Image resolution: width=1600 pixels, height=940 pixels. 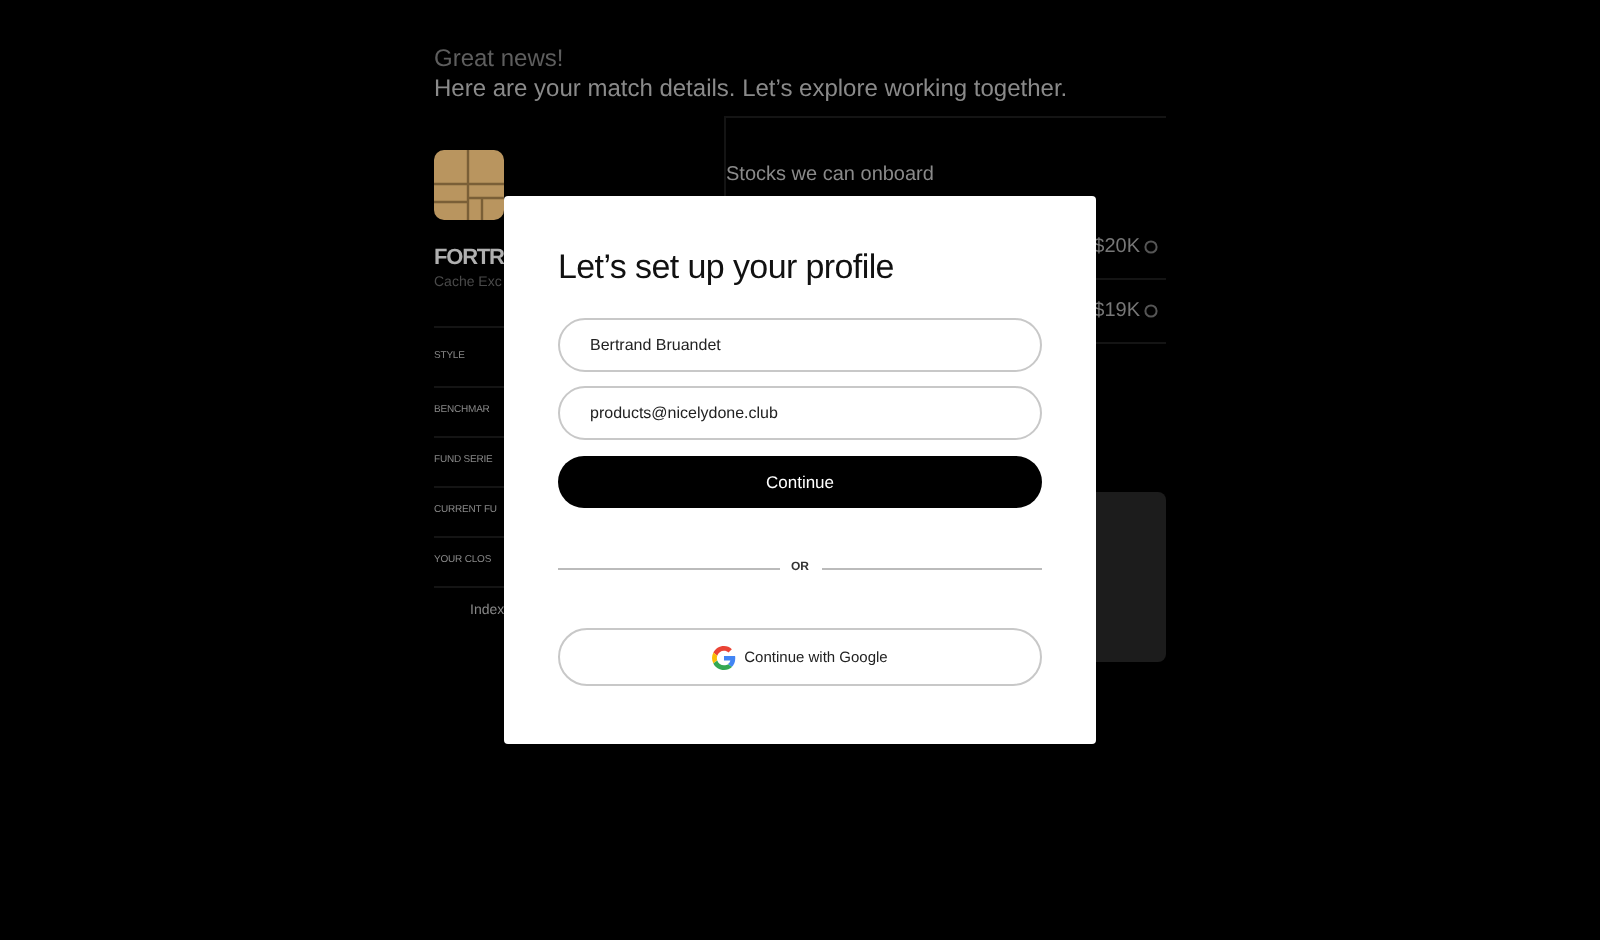 I want to click on fund-name: FORTR, so click(x=469, y=259).